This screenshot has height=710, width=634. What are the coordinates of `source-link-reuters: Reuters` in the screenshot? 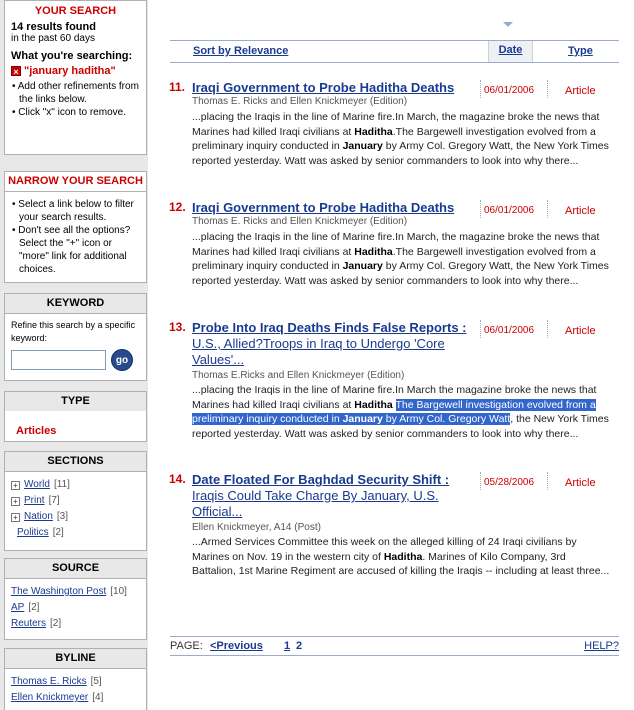 It's located at (28, 624).